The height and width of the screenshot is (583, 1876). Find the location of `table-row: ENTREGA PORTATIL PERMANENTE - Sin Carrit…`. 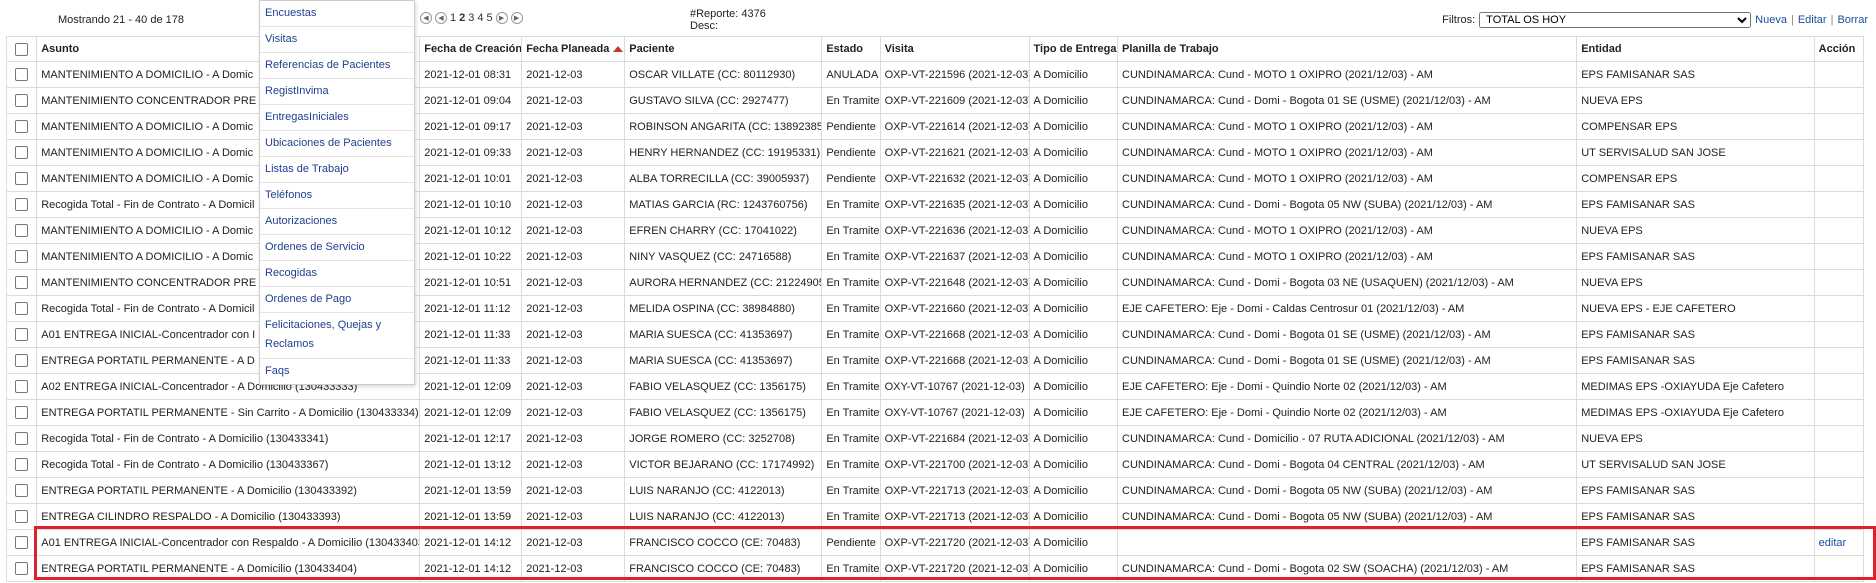

table-row: ENTREGA PORTATIL PERMANENTE - Sin Carrit… is located at coordinates (935, 412).